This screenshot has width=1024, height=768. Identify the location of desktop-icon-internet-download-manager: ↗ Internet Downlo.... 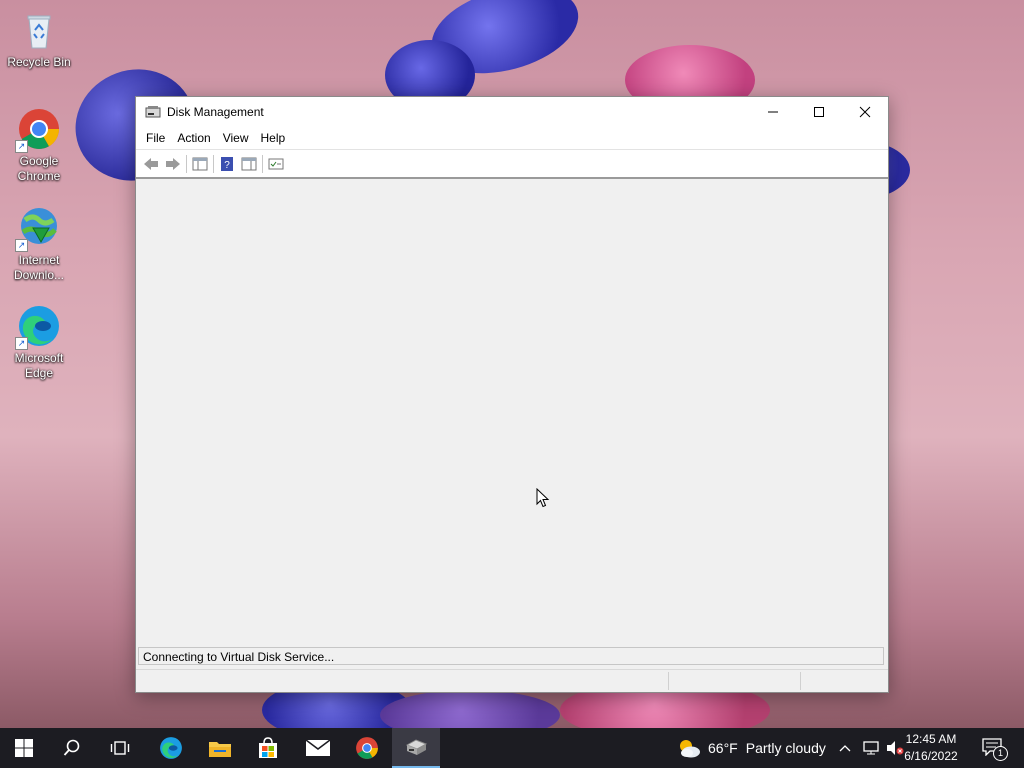
(39, 244).